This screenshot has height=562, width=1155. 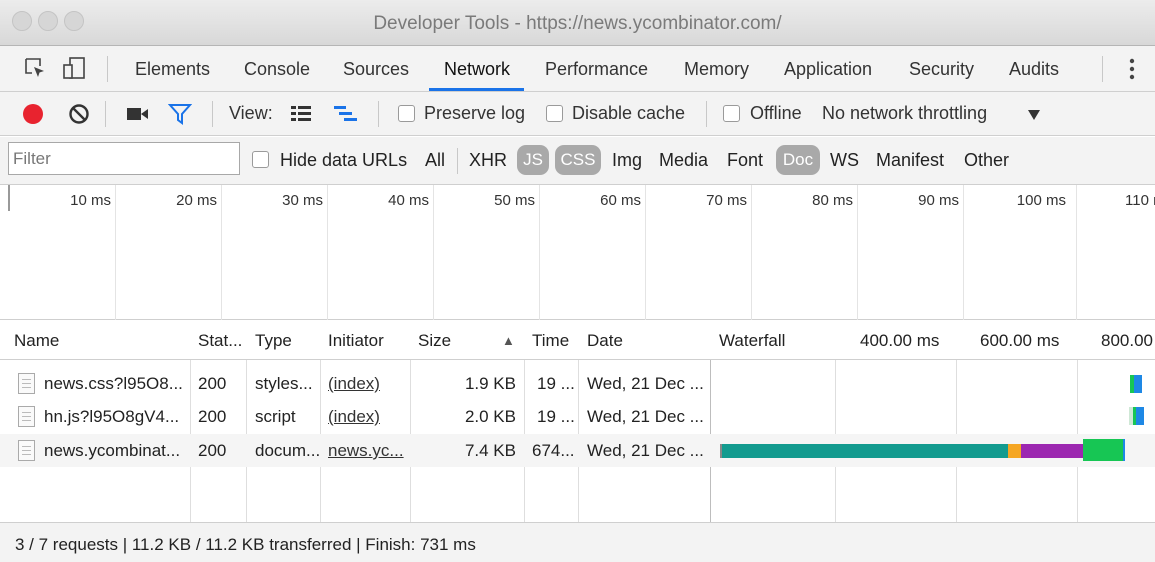 What do you see at coordinates (533, 160) in the screenshot?
I see `filter-type-js: JS` at bounding box center [533, 160].